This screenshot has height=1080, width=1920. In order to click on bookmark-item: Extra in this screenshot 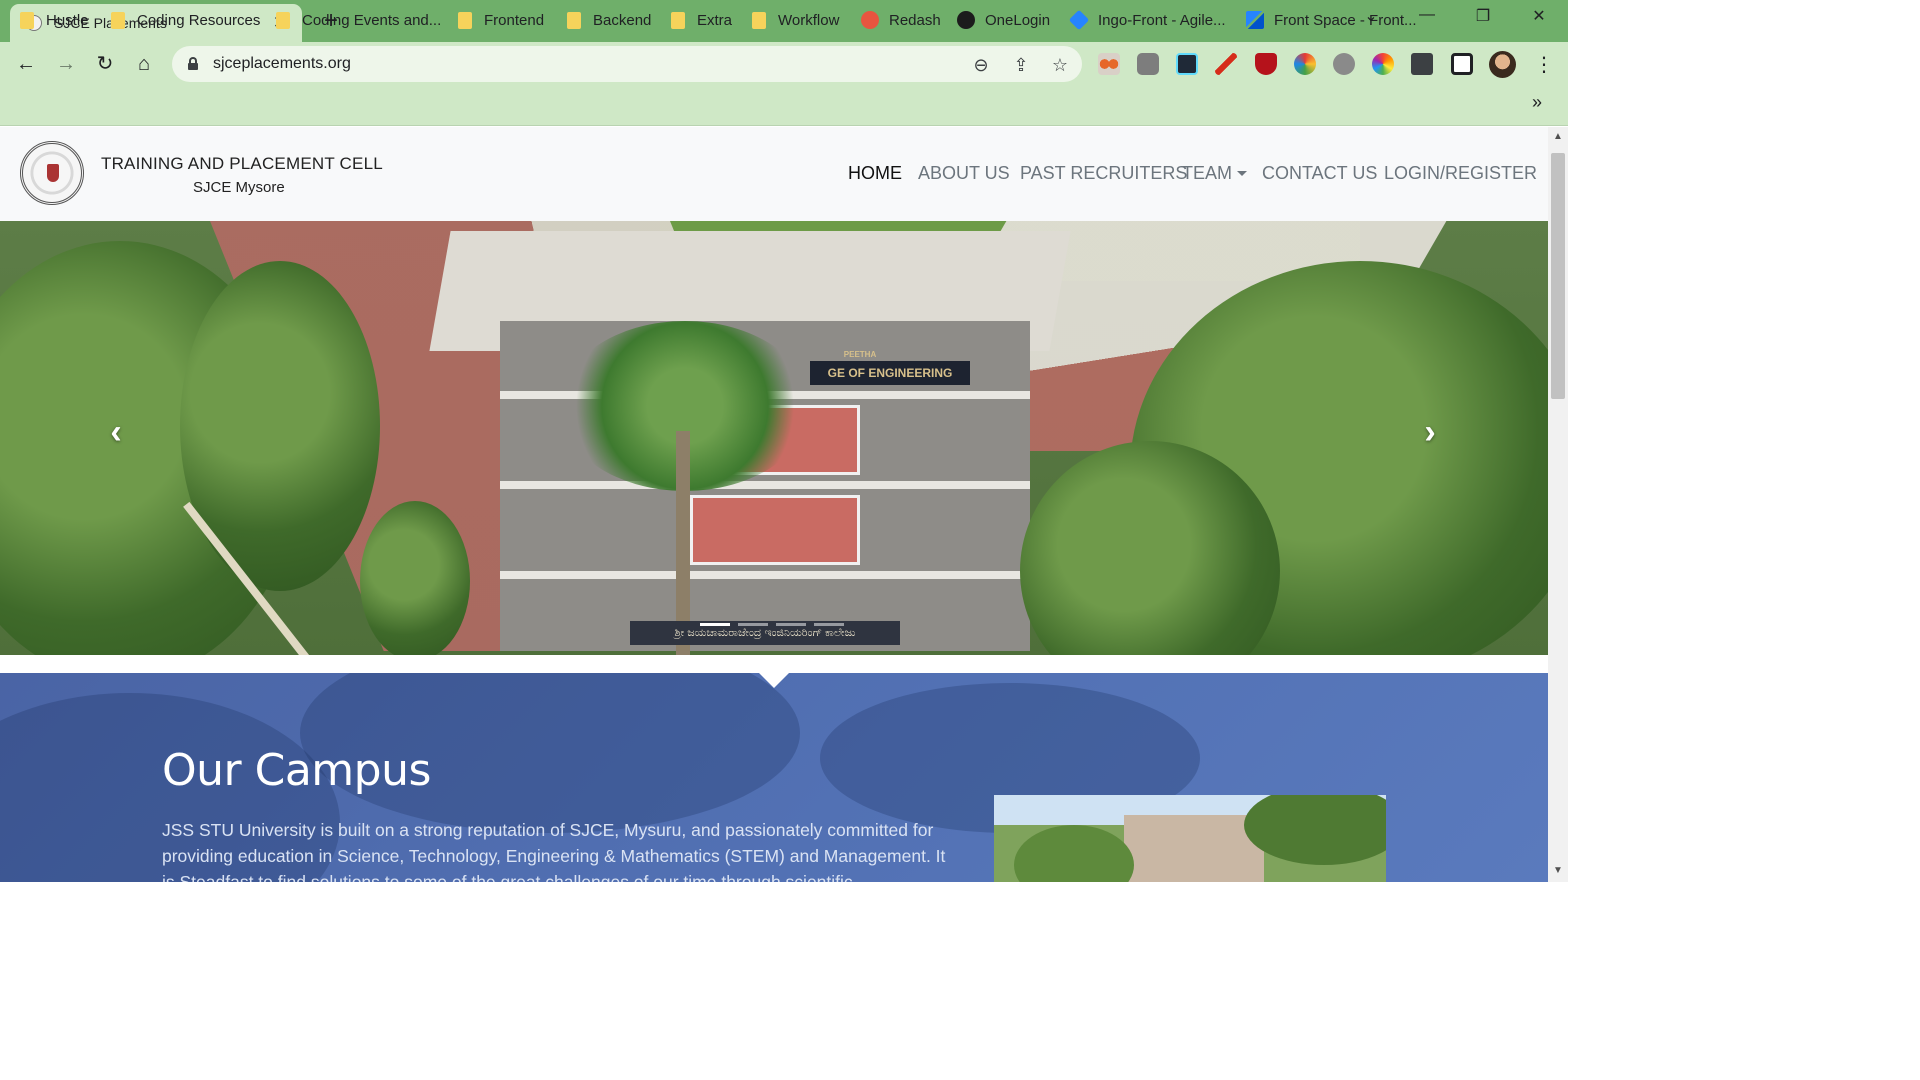, I will do `click(701, 20)`.